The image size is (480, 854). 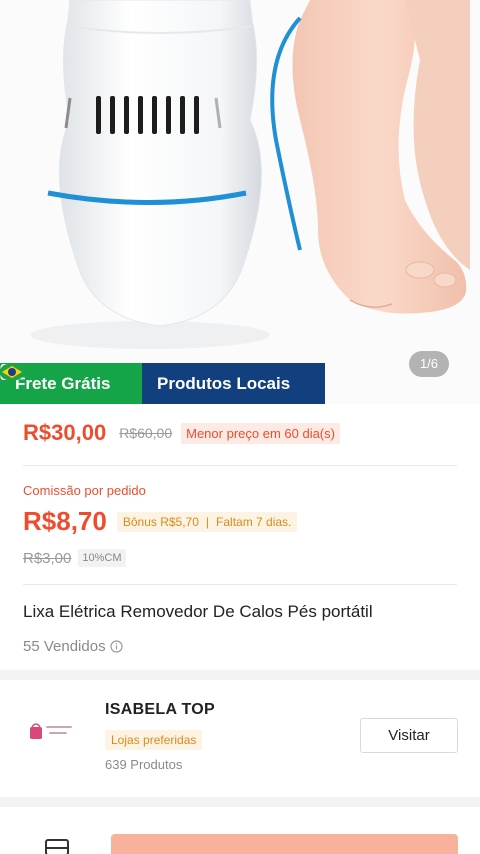 I want to click on shop-name: ISABELA TOP, so click(x=160, y=710).